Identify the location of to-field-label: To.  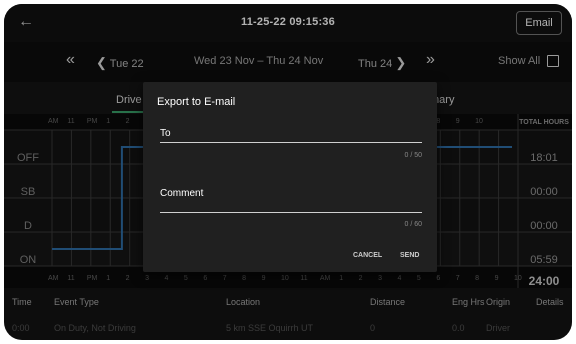
(165, 133).